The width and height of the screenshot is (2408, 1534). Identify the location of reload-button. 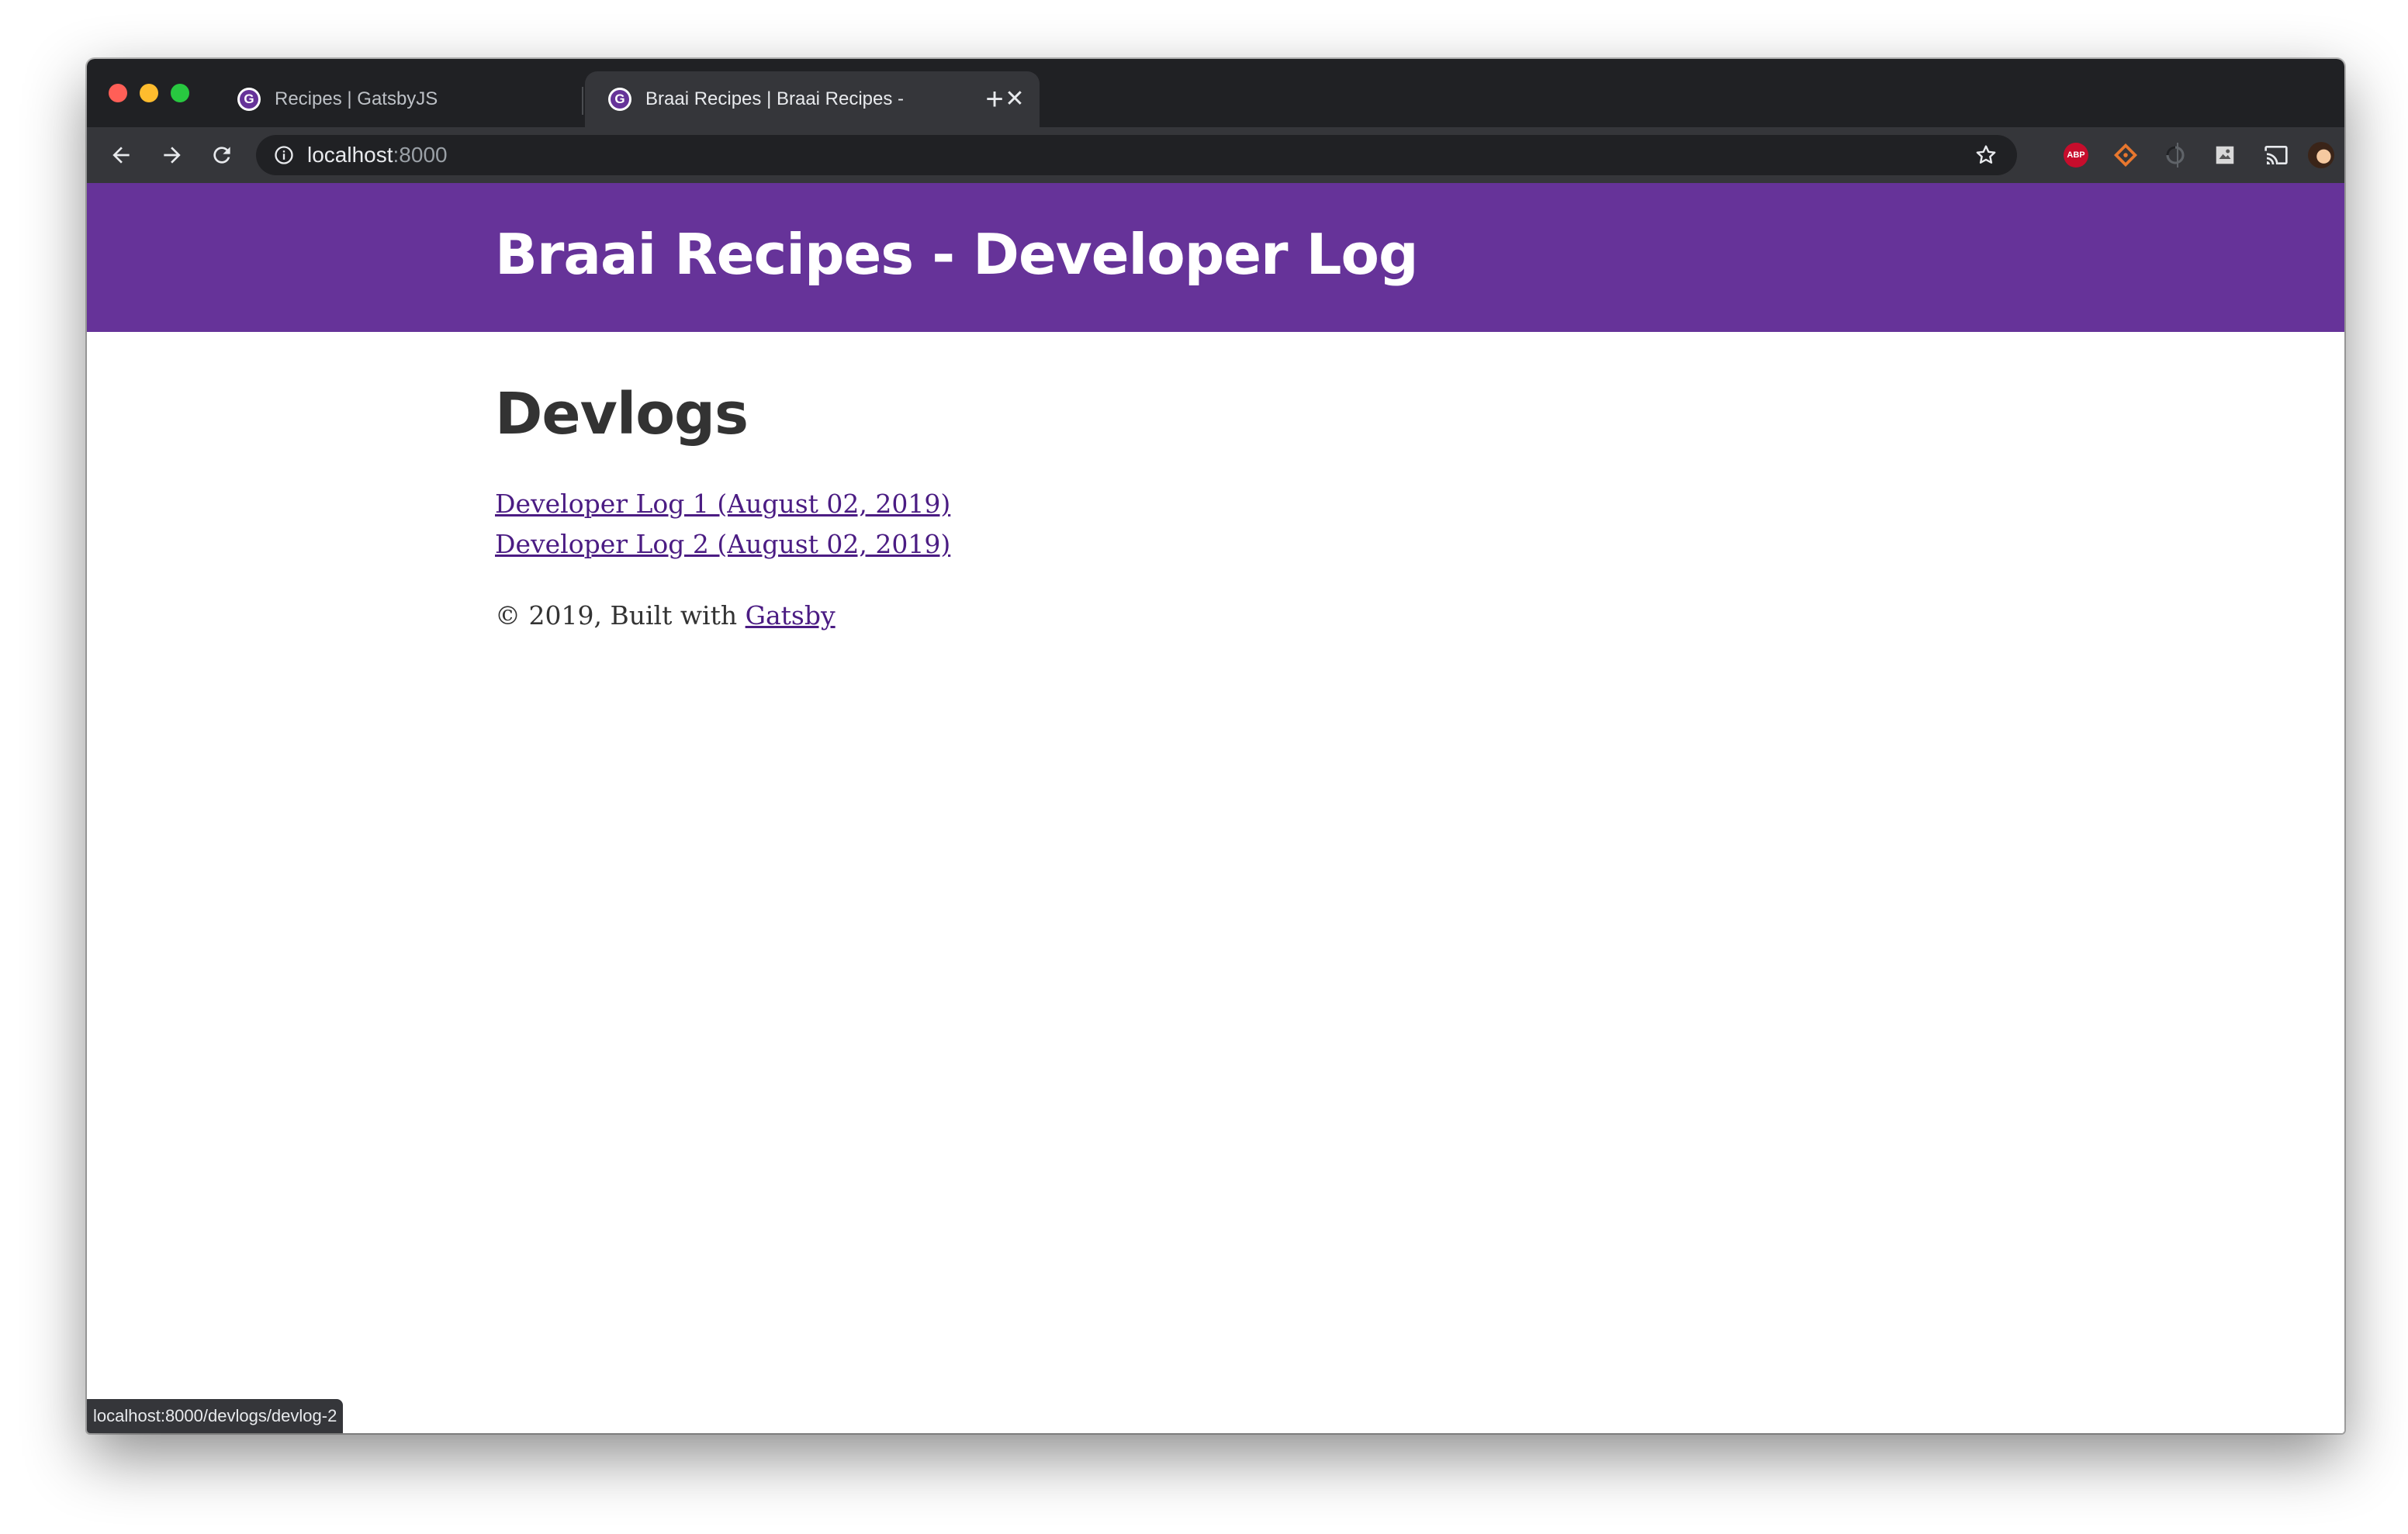
(221, 155).